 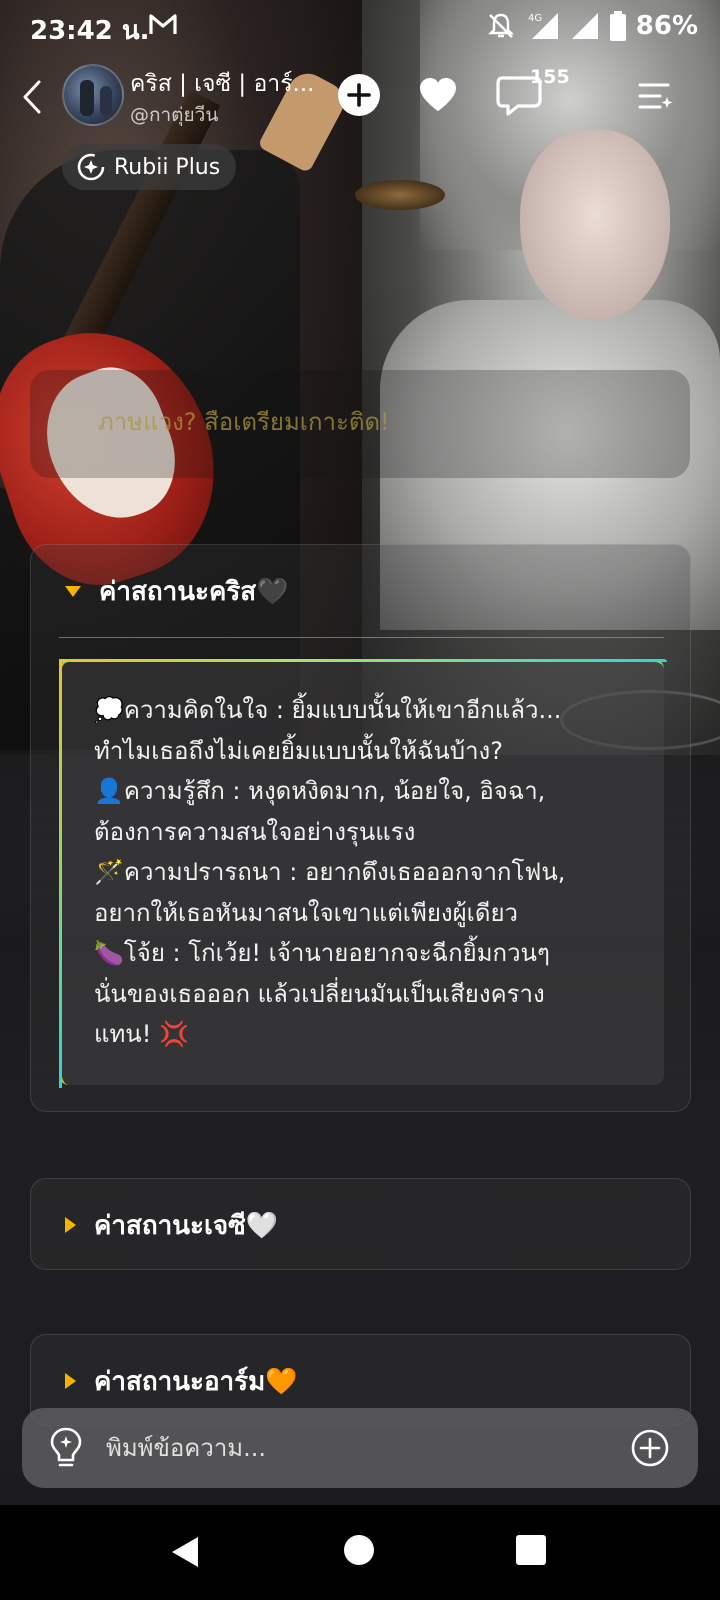 What do you see at coordinates (163, 24) in the screenshot?
I see `gmail-icon` at bounding box center [163, 24].